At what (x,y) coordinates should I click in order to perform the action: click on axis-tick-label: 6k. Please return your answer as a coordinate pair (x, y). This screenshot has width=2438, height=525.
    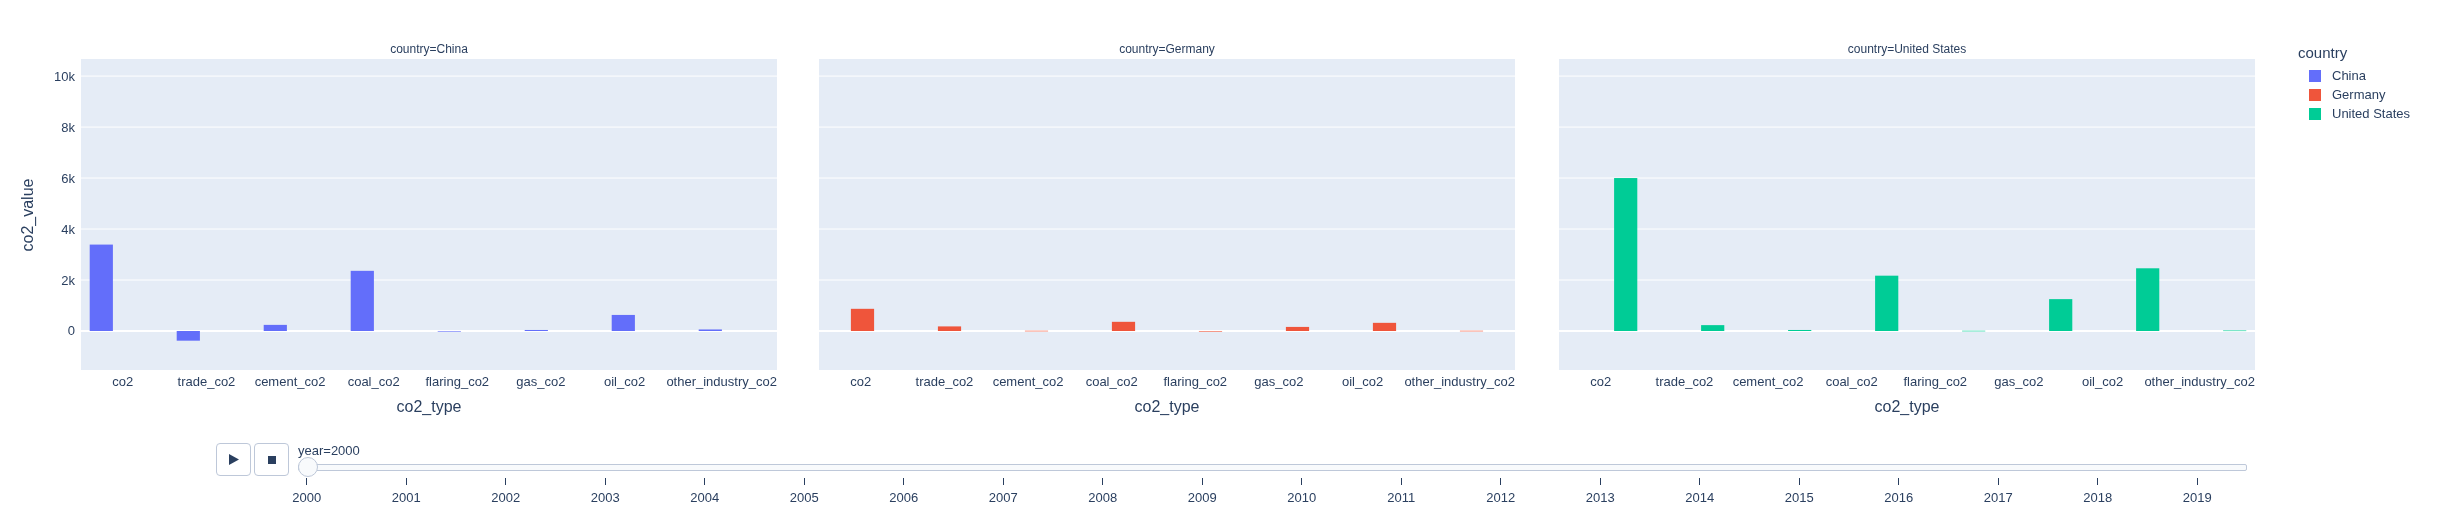
    Looking at the image, I should click on (68, 178).